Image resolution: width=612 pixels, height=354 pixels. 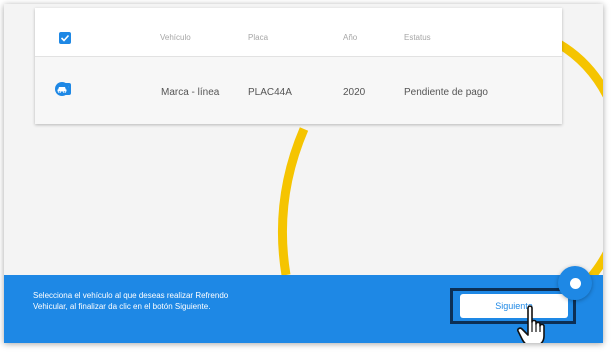 I want to click on car-icon, so click(x=62, y=90).